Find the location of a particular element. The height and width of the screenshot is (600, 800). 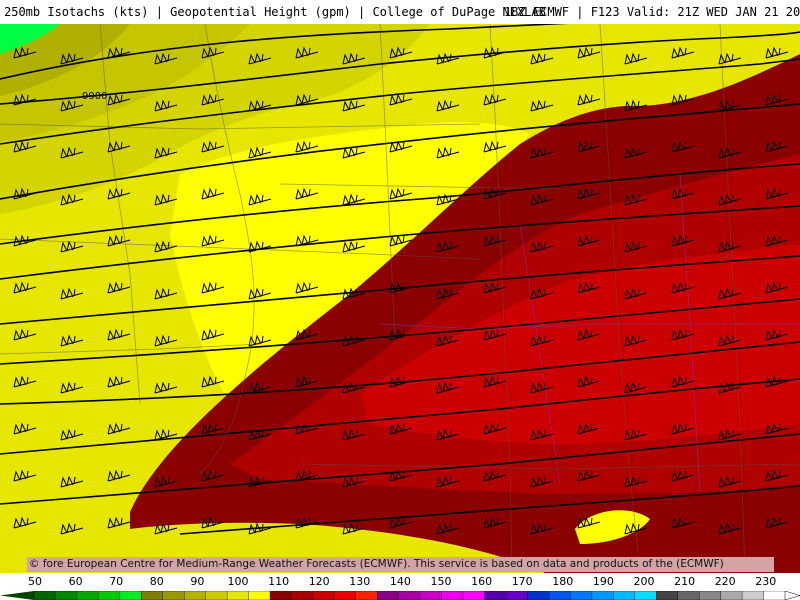

legend-label-100: 100 is located at coordinates (238, 581).